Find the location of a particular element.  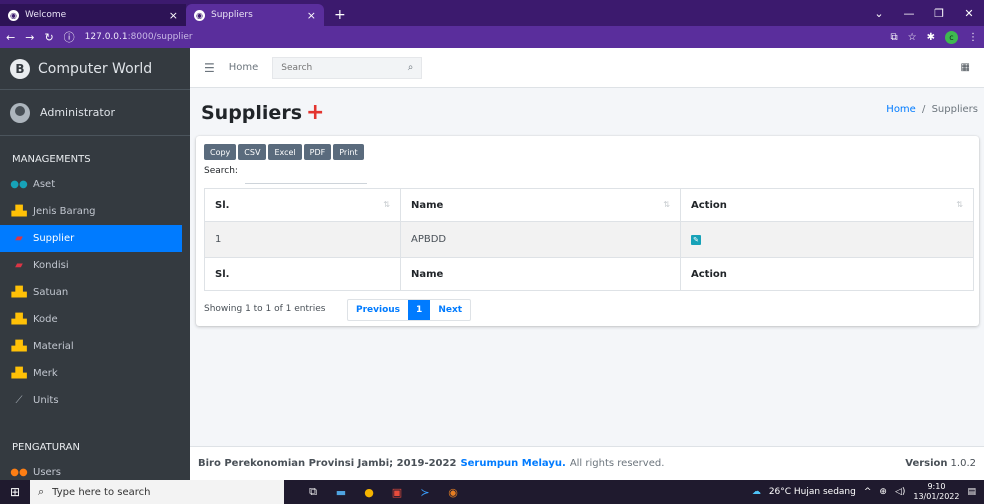

minimize-icon: — is located at coordinates (909, 13).